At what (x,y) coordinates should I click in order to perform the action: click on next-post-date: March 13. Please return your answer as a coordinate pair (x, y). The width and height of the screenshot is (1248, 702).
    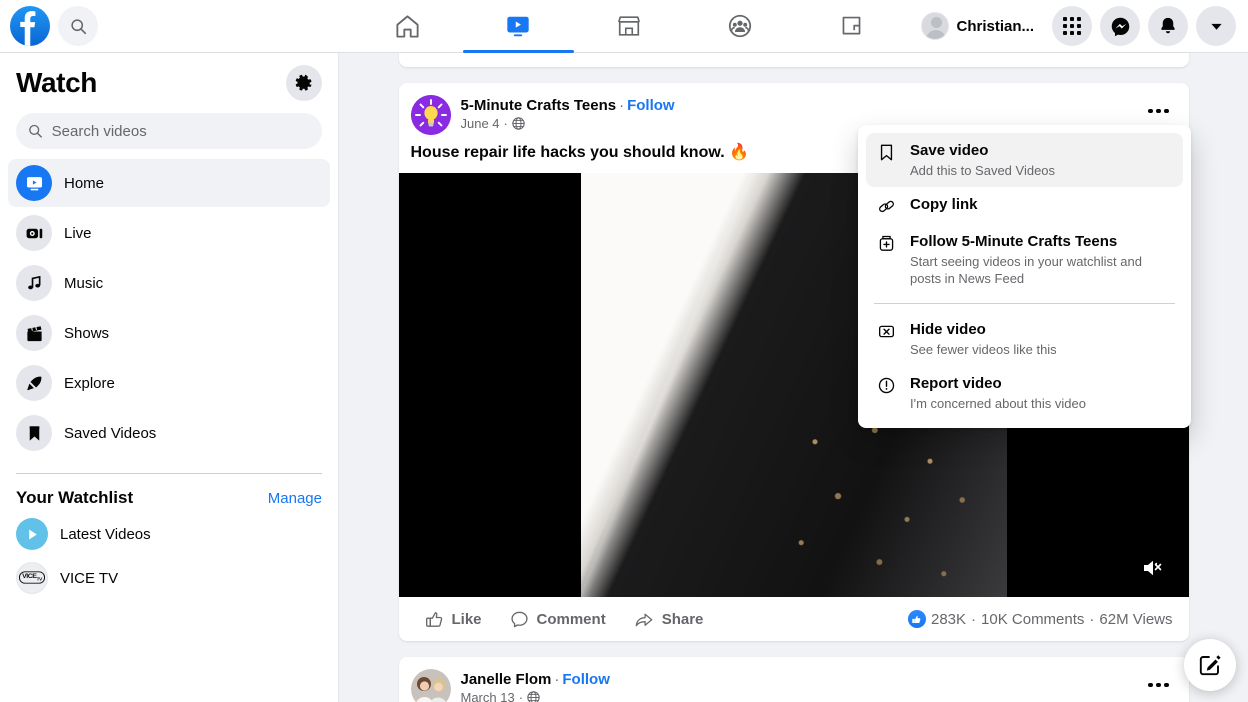
    Looking at the image, I should click on (488, 696).